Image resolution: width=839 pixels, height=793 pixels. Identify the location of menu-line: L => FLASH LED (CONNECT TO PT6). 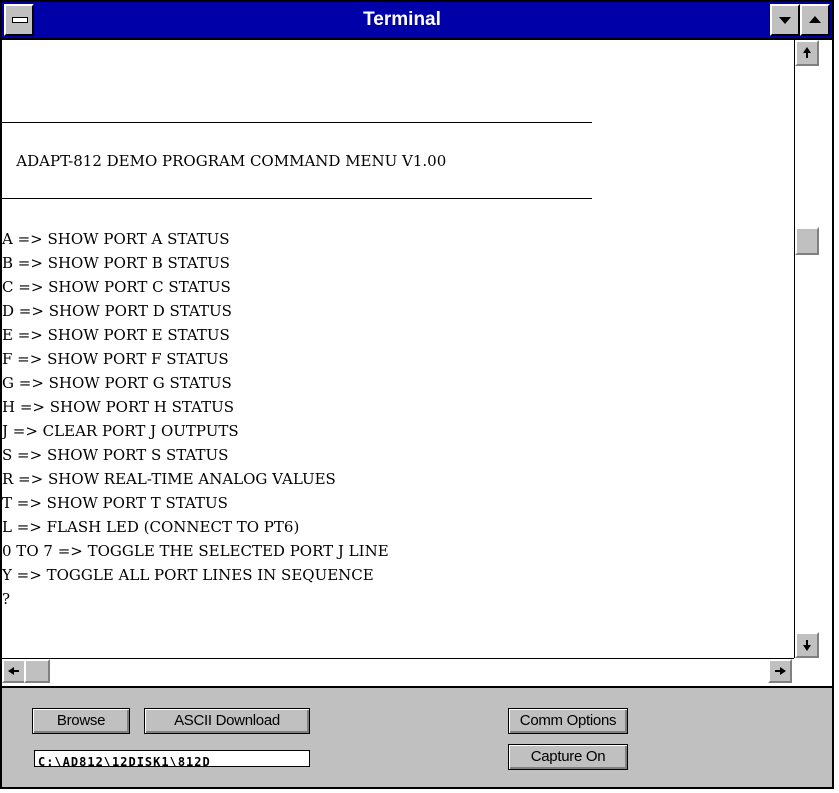
(151, 527).